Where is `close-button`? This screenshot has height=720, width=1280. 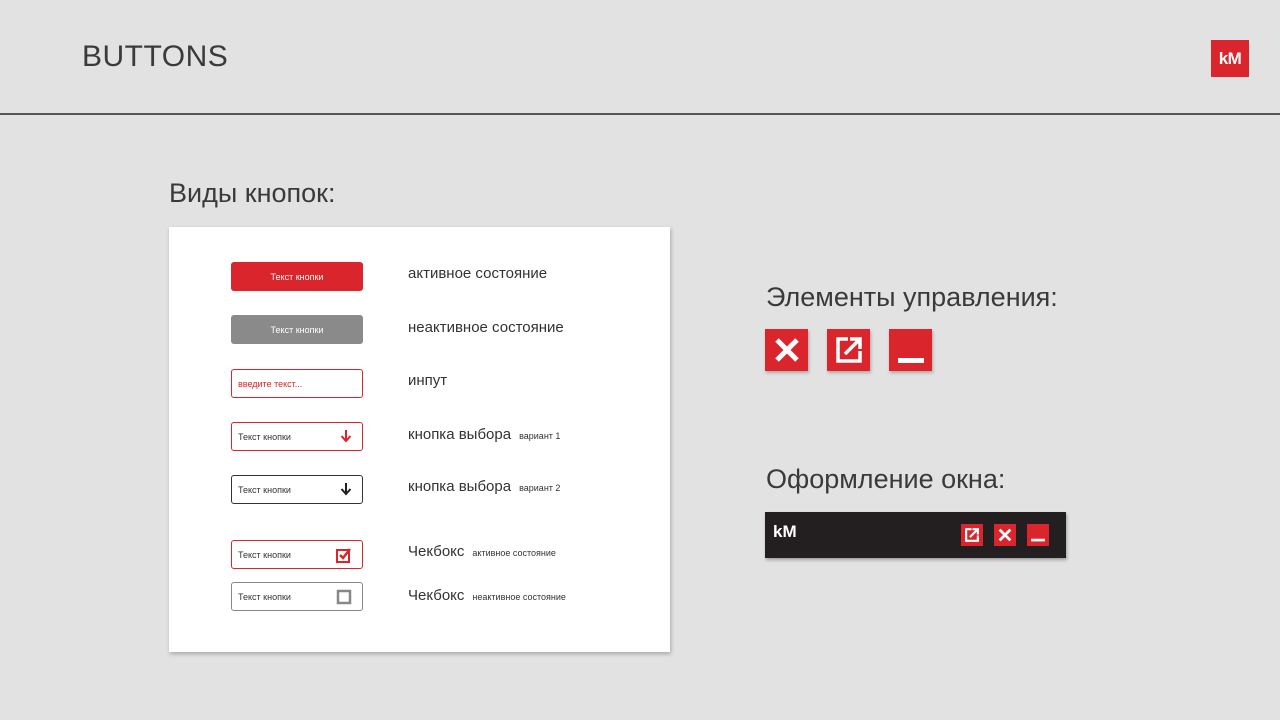
close-button is located at coordinates (786, 350).